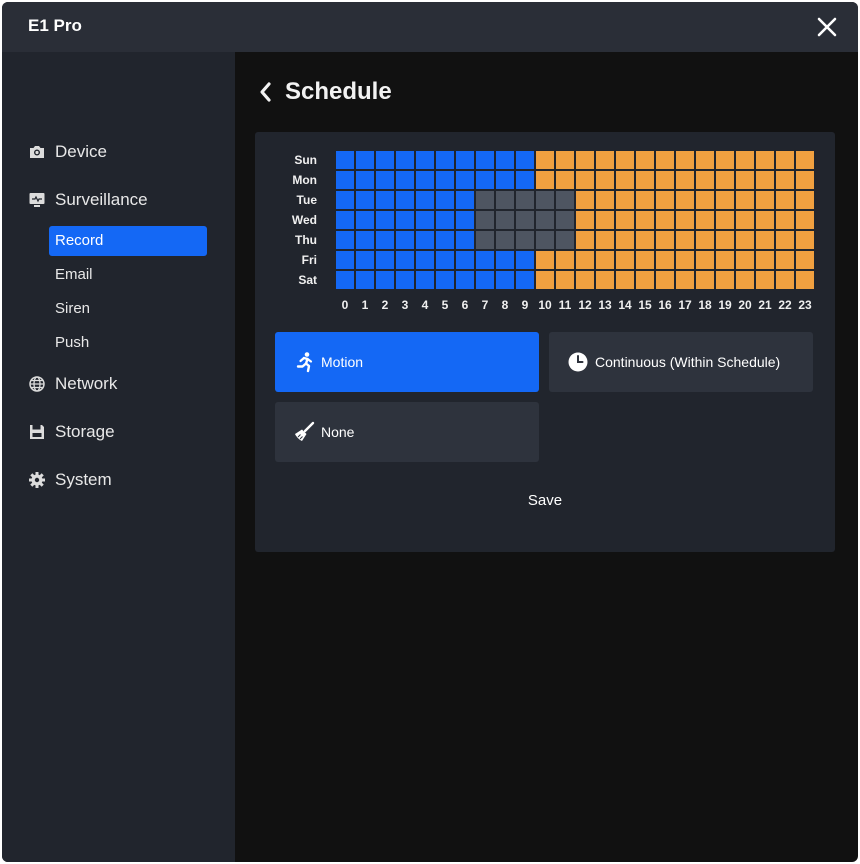 The height and width of the screenshot is (864, 860). Describe the element at coordinates (407, 432) in the screenshot. I see `none-mode-button: None` at that location.